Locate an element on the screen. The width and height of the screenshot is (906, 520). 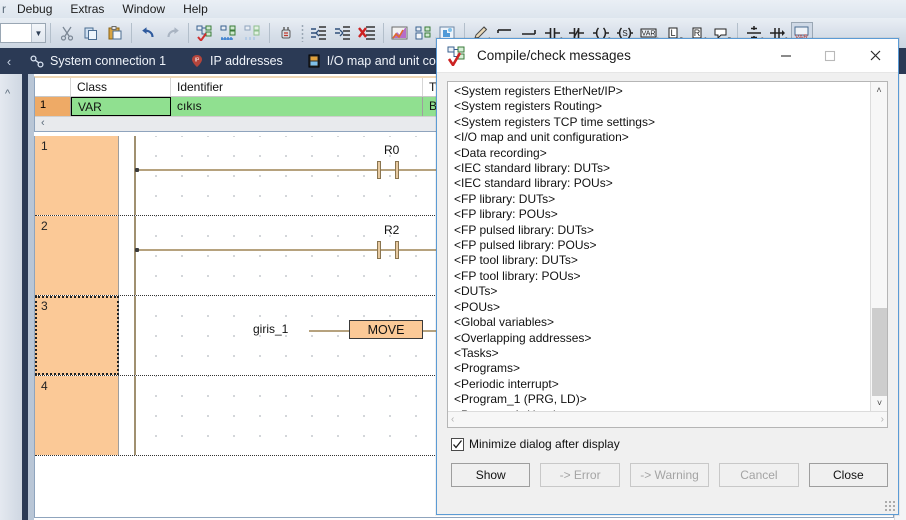
list-item: <Overlapping addresses> is located at coordinates (655, 338).